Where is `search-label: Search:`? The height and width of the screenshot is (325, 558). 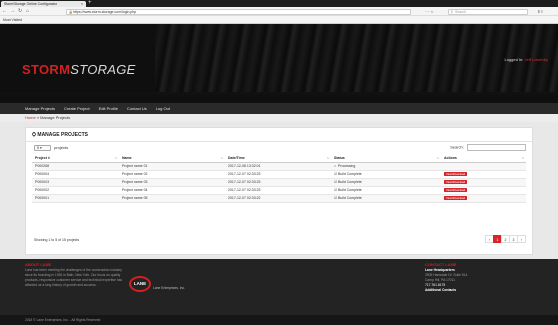 search-label: Search: is located at coordinates (457, 147).